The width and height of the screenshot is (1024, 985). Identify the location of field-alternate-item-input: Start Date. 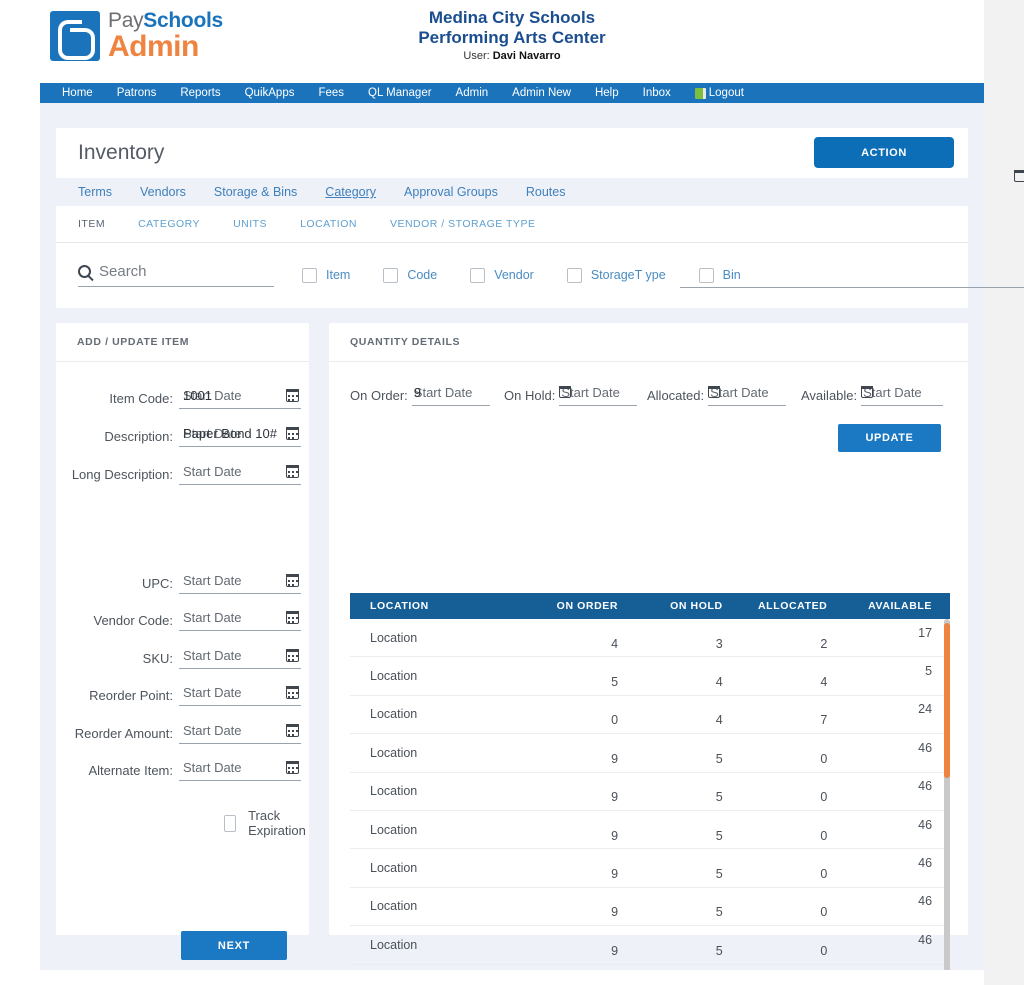
(240, 769).